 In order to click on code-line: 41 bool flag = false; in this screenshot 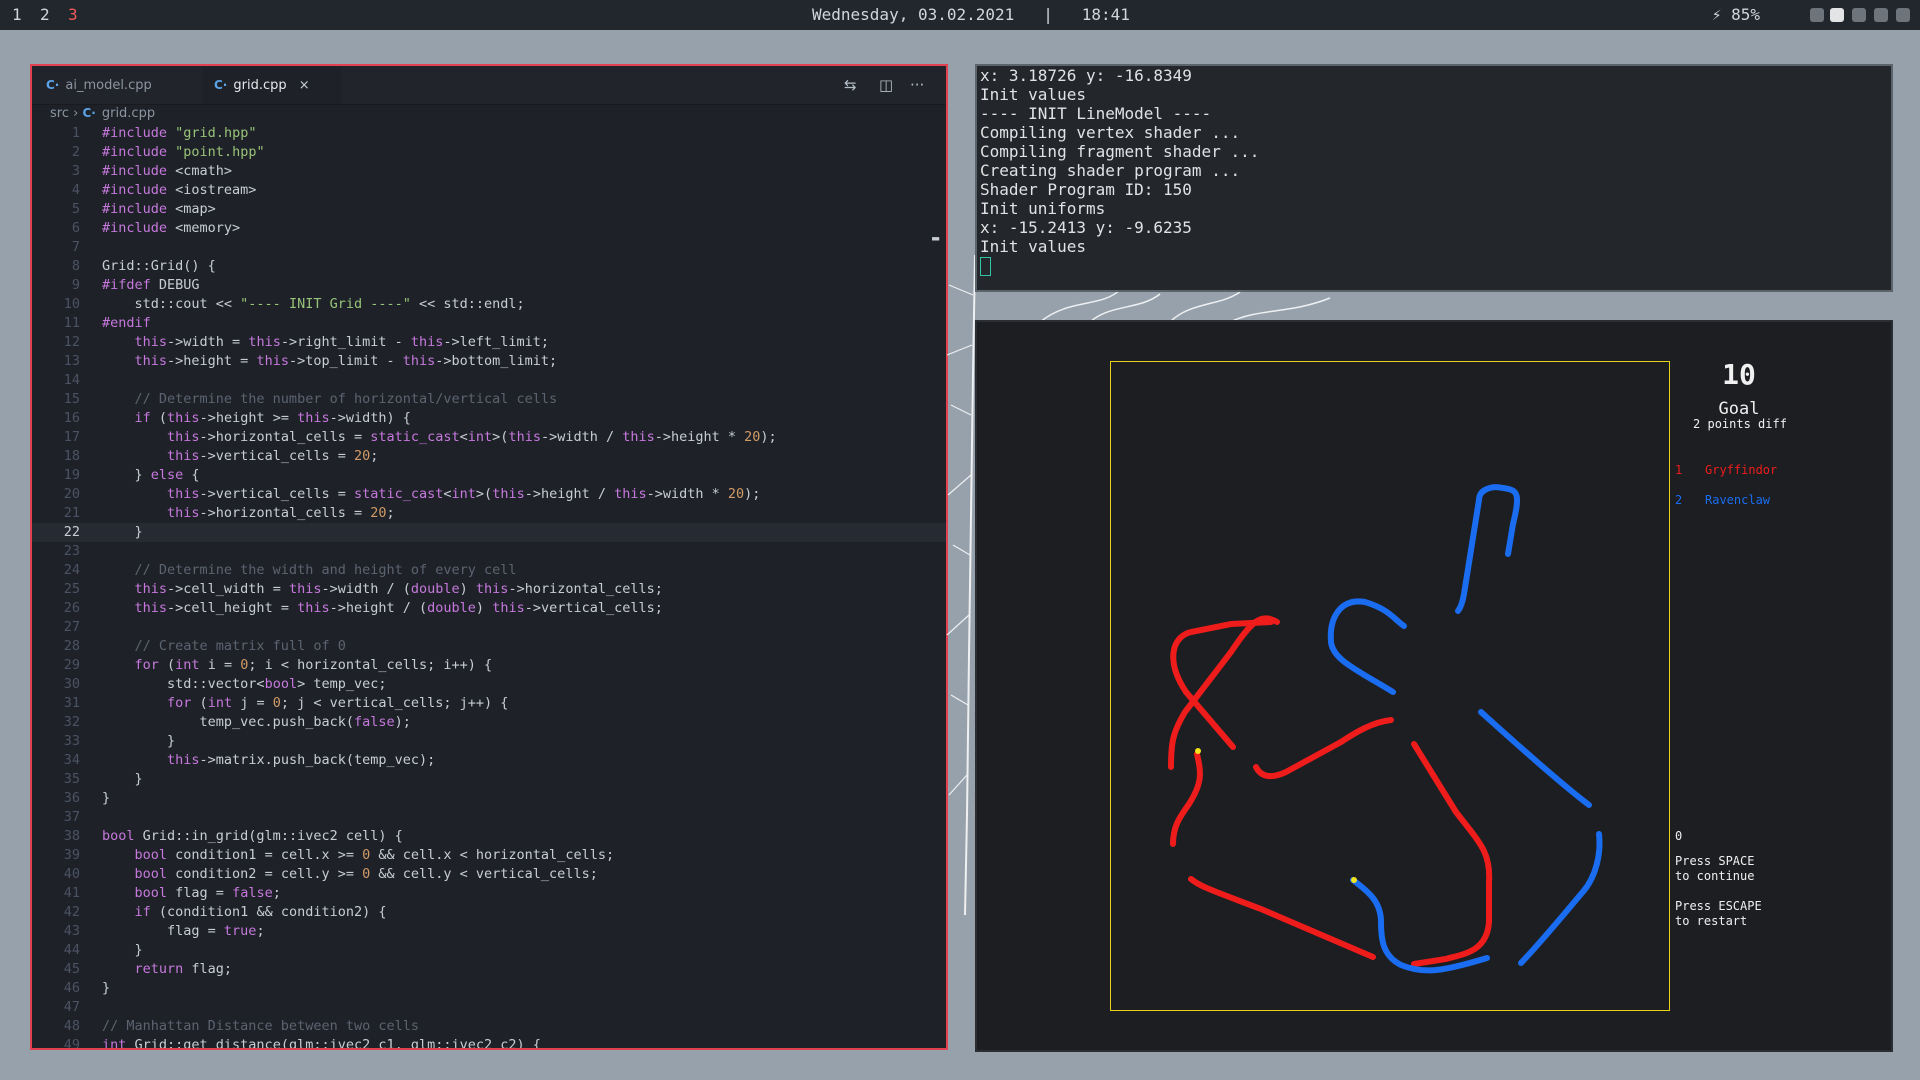, I will do `click(489, 893)`.